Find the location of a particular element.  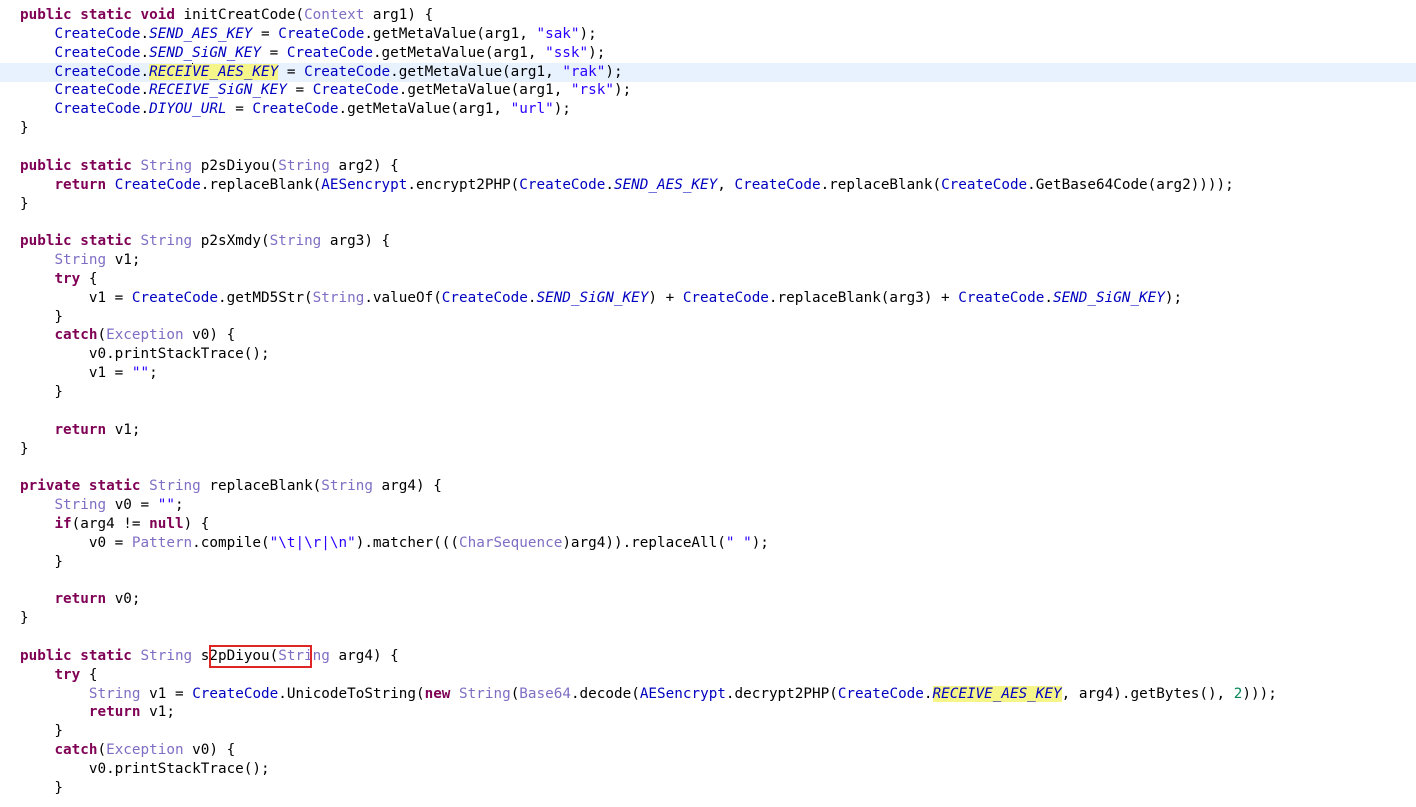

code-line: return v0; is located at coordinates (708, 599).